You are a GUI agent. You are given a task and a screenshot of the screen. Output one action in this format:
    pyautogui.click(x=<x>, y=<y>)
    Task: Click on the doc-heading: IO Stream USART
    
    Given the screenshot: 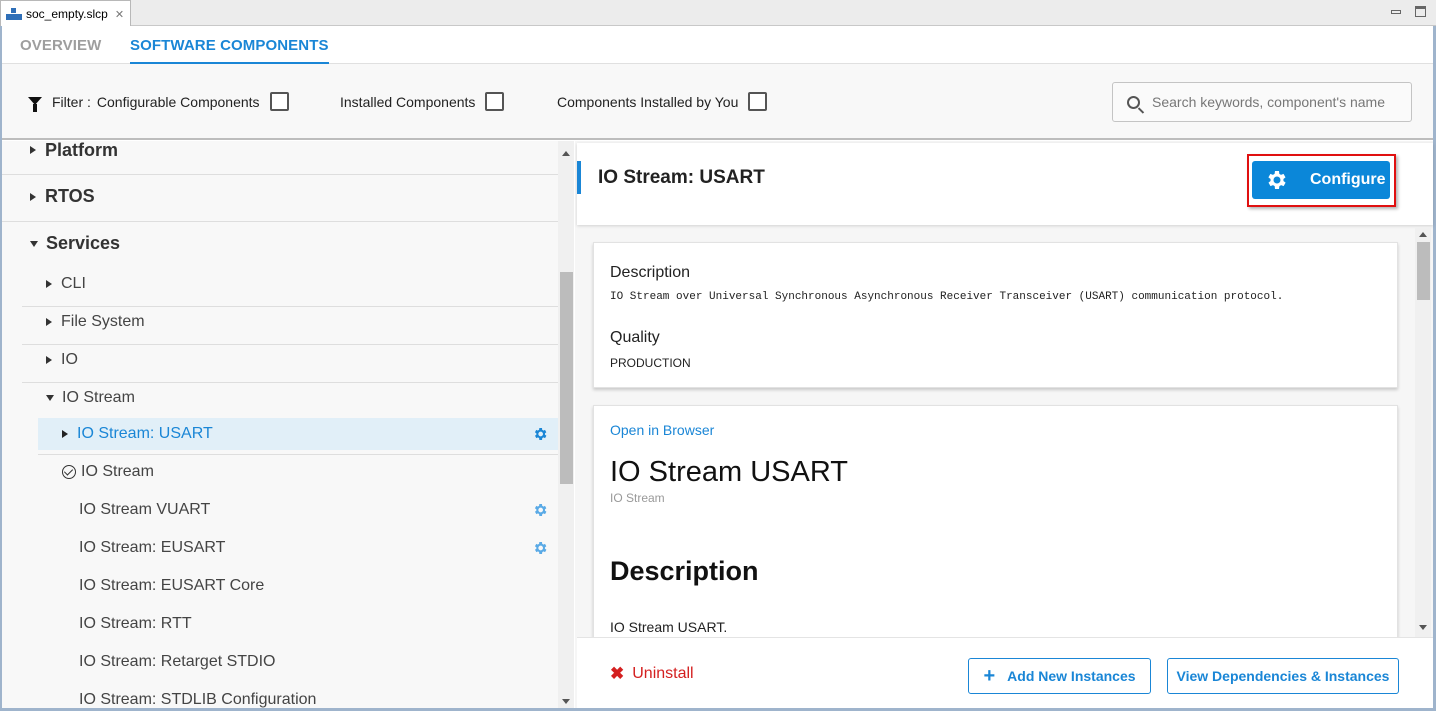 What is the action you would take?
    pyautogui.click(x=729, y=472)
    